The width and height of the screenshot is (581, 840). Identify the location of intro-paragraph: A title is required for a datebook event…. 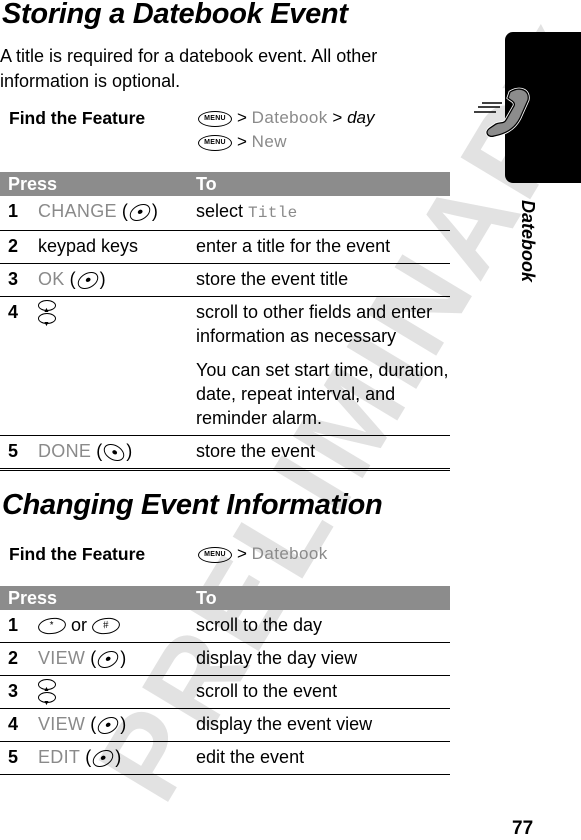
(189, 68).